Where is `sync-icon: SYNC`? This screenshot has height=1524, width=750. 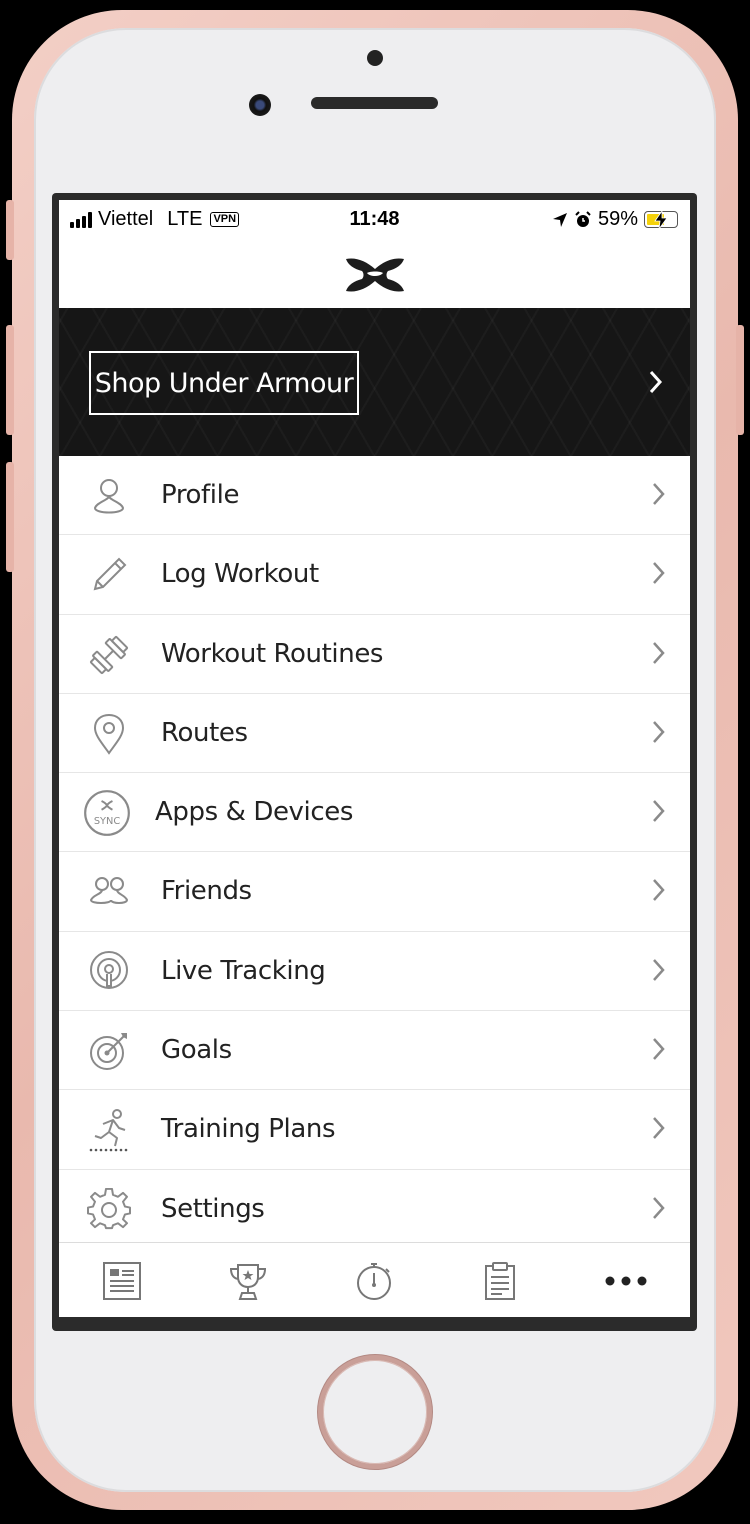 sync-icon: SYNC is located at coordinates (107, 813).